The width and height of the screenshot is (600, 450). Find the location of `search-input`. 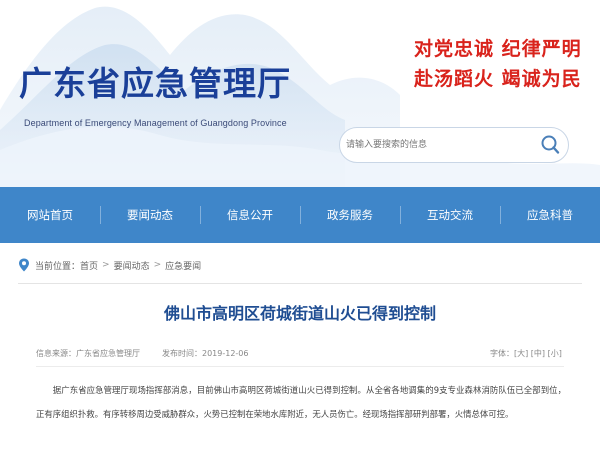

search-input is located at coordinates (441, 145).